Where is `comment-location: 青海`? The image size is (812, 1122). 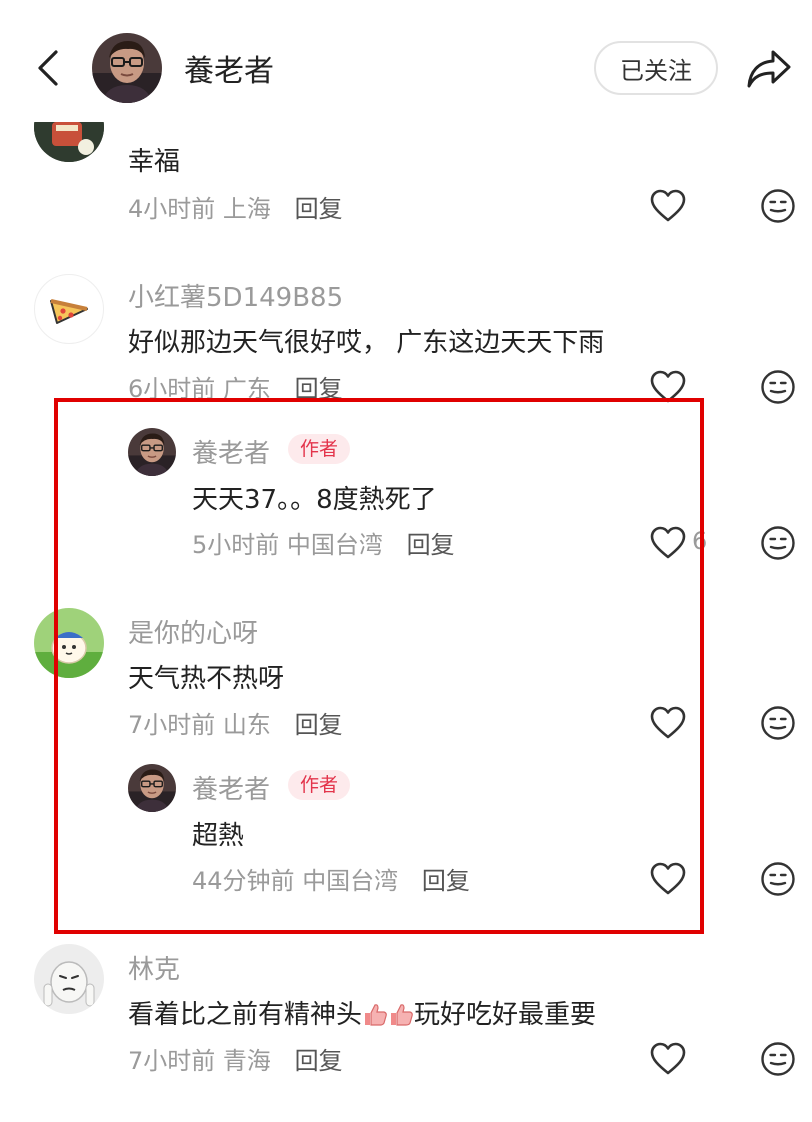
comment-location: 青海 is located at coordinates (246, 1061).